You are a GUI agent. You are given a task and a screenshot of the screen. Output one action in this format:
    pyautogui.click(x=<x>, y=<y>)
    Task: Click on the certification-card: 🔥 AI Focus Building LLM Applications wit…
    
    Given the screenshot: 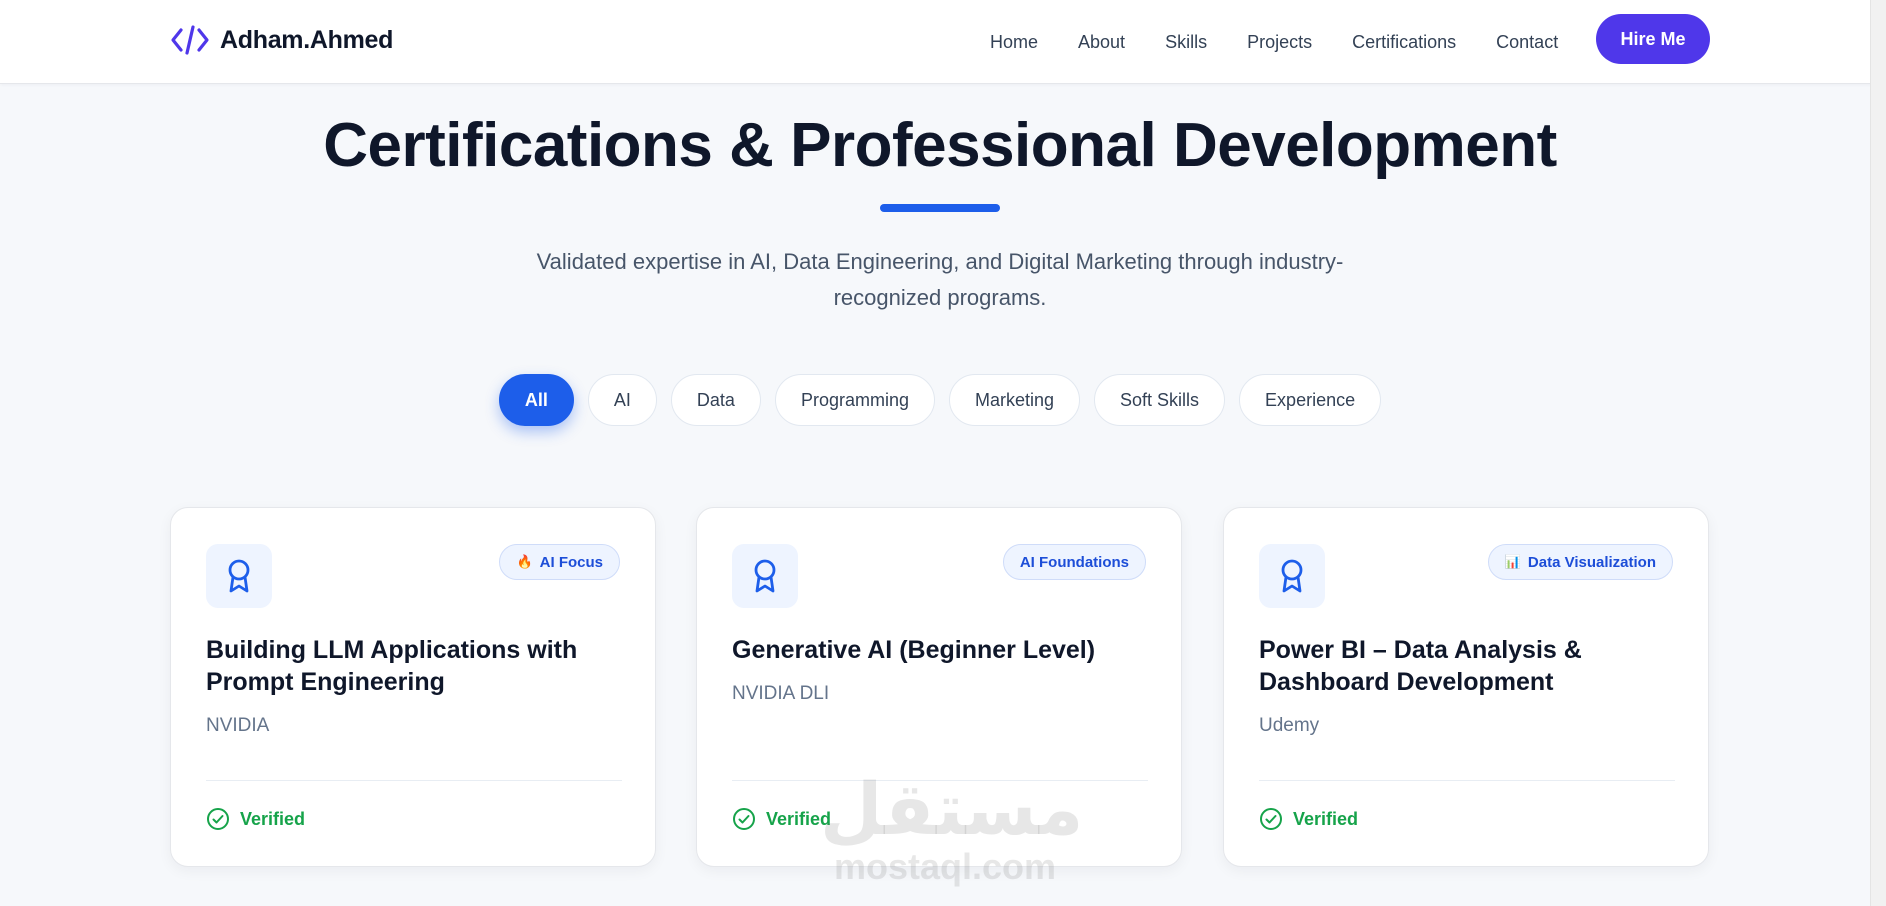 What is the action you would take?
    pyautogui.click(x=413, y=687)
    